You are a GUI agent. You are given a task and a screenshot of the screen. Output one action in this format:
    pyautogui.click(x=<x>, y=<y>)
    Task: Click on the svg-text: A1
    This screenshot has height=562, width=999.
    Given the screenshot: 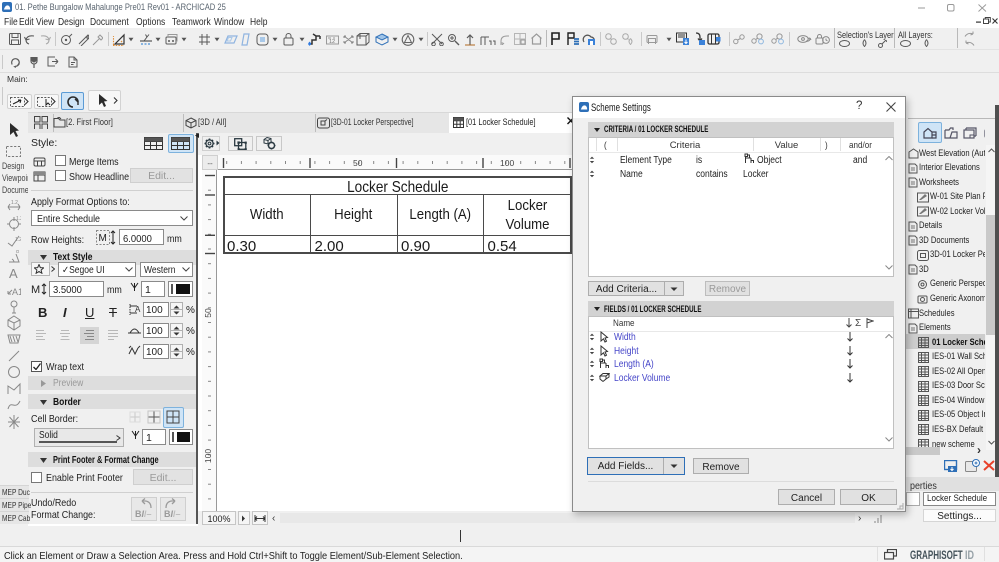 What is the action you would take?
    pyautogui.click(x=16, y=292)
    